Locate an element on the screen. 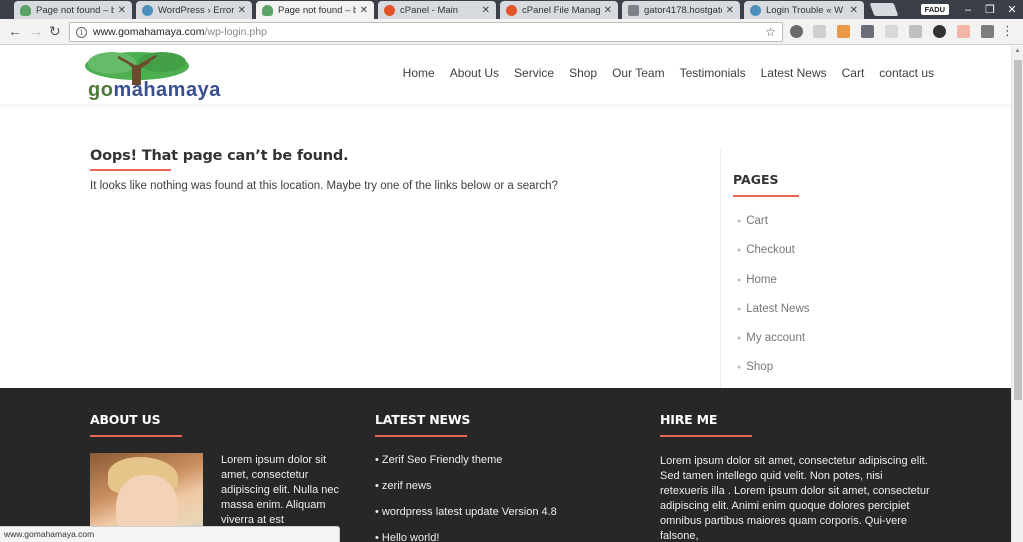 Image resolution: width=1023 pixels, height=542 pixels. address-bar: i www.gomahamaya.com/wp-login.php ☆ is located at coordinates (426, 32).